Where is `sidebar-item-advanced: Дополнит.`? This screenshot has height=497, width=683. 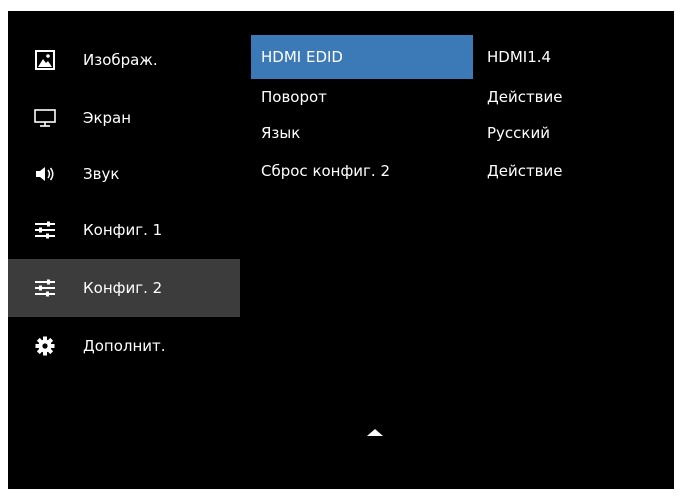
sidebar-item-advanced: Дополнит. is located at coordinates (124, 346).